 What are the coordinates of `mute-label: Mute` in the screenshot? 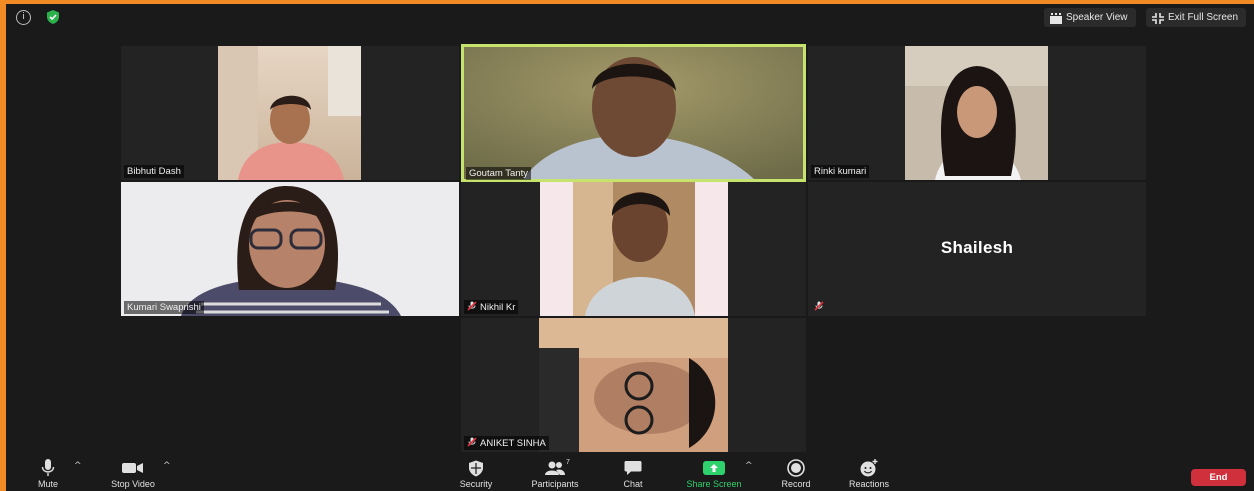 It's located at (47, 484).